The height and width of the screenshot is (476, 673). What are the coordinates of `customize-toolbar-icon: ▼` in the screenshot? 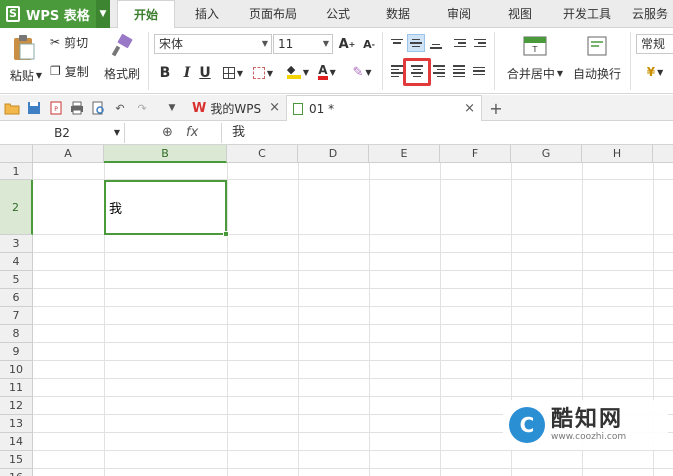 It's located at (172, 108).